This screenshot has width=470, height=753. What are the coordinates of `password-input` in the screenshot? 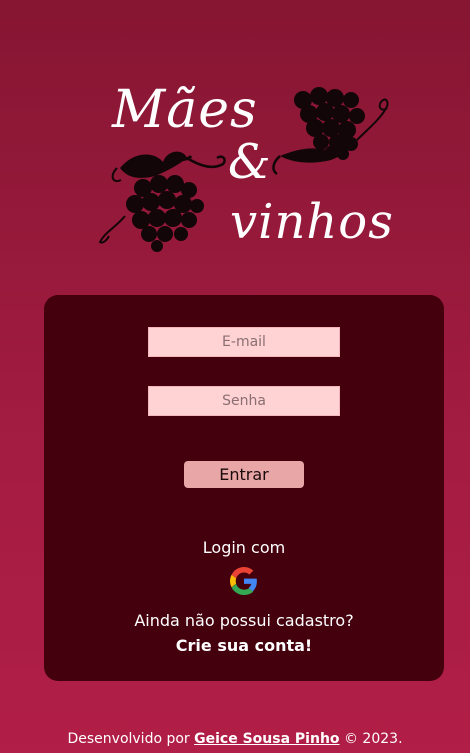 It's located at (244, 401).